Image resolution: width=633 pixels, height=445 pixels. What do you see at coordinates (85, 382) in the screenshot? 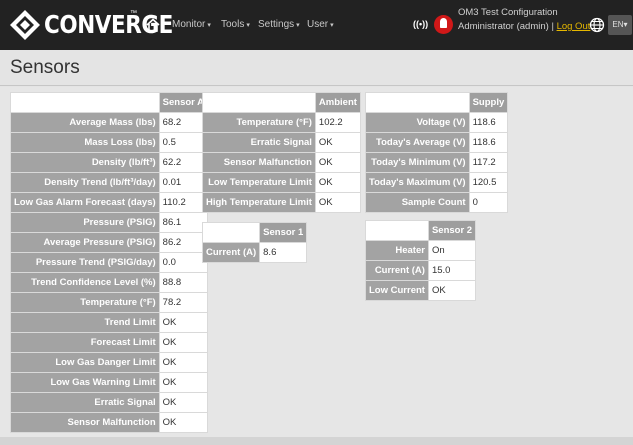
I see `row-label: Low Gas Warning Limit` at bounding box center [85, 382].